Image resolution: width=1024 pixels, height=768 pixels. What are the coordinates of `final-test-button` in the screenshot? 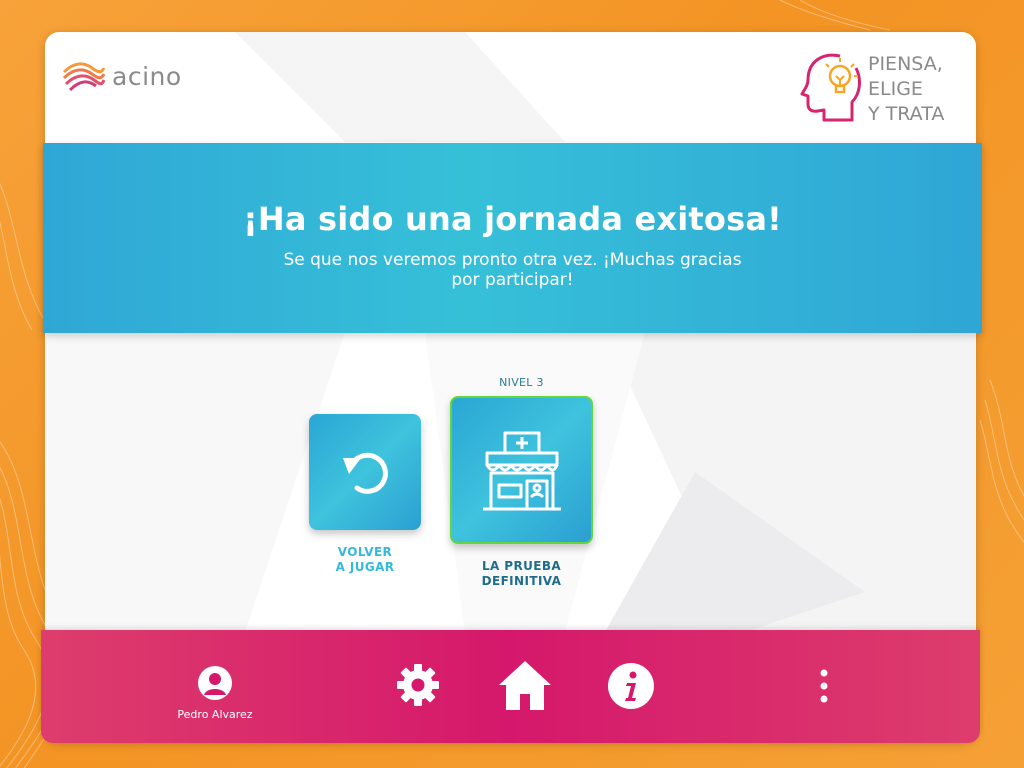 It's located at (521, 470).